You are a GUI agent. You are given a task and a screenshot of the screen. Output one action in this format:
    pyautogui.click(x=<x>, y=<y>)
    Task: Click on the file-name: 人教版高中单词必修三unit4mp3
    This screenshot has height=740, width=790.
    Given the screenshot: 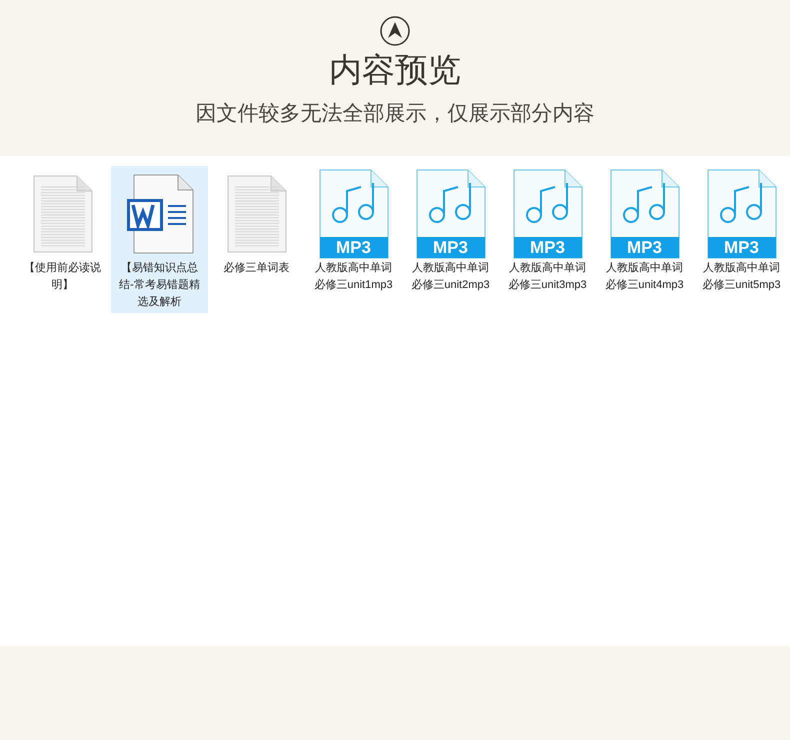 What is the action you would take?
    pyautogui.click(x=644, y=276)
    